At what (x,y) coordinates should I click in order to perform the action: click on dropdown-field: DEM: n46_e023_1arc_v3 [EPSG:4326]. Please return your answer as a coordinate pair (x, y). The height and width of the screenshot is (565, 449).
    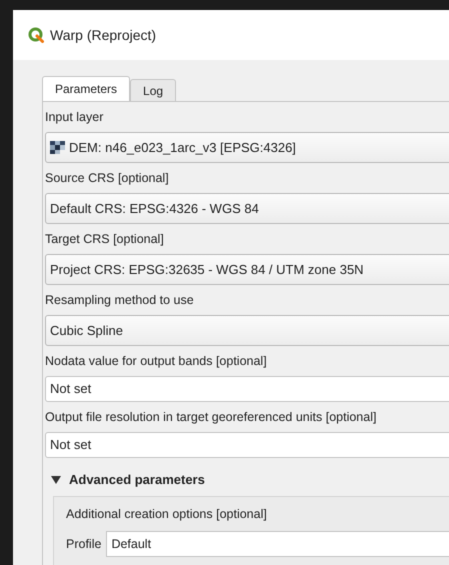
    Looking at the image, I should click on (247, 147).